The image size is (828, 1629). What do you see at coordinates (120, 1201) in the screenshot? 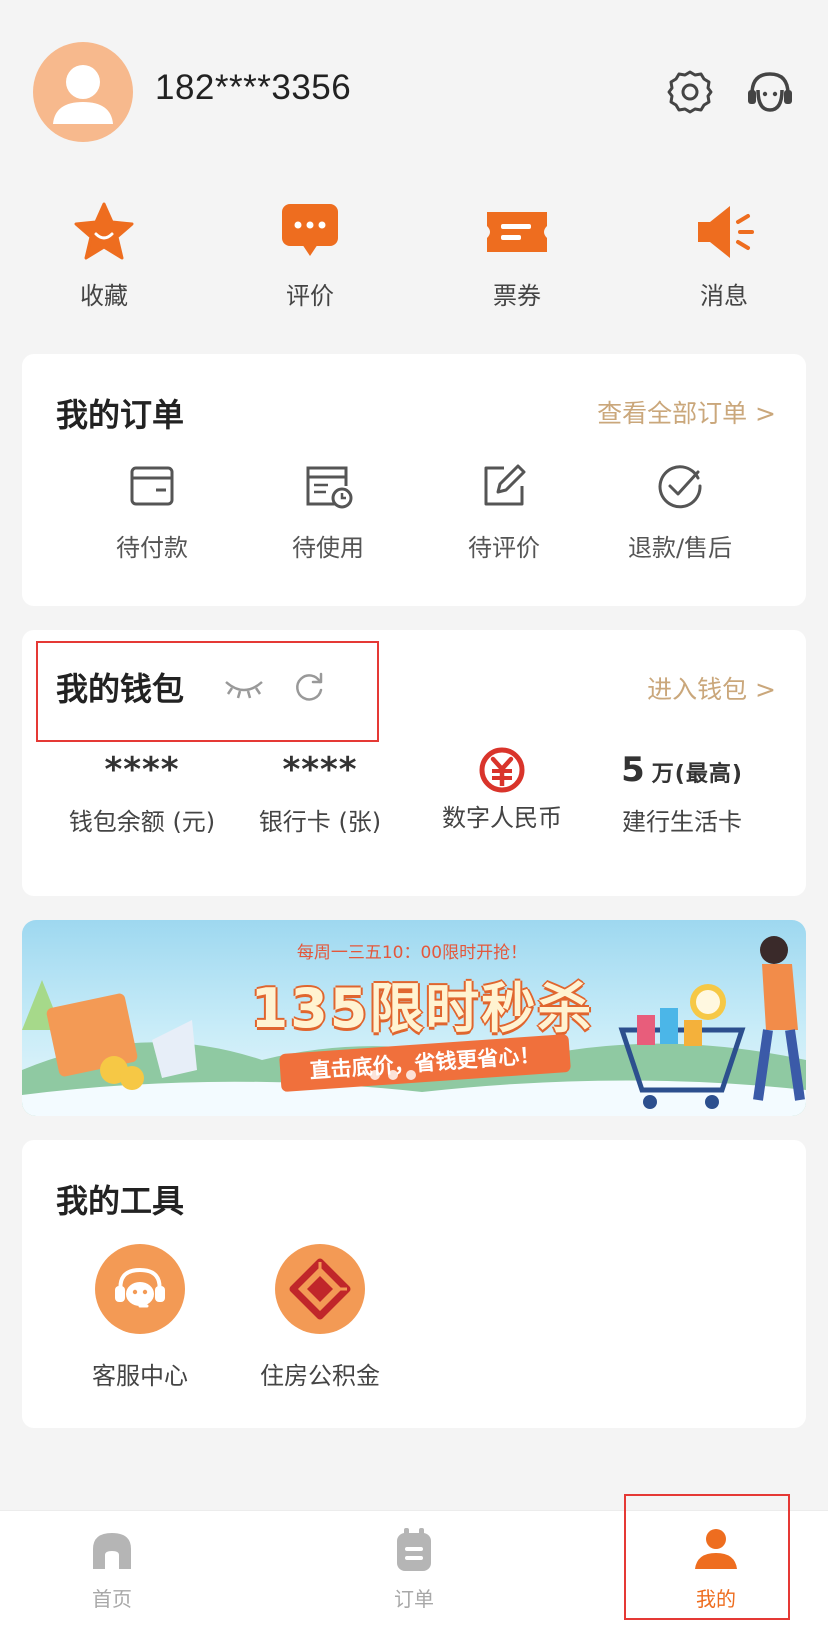
I see `tools-title: 我的工具` at bounding box center [120, 1201].